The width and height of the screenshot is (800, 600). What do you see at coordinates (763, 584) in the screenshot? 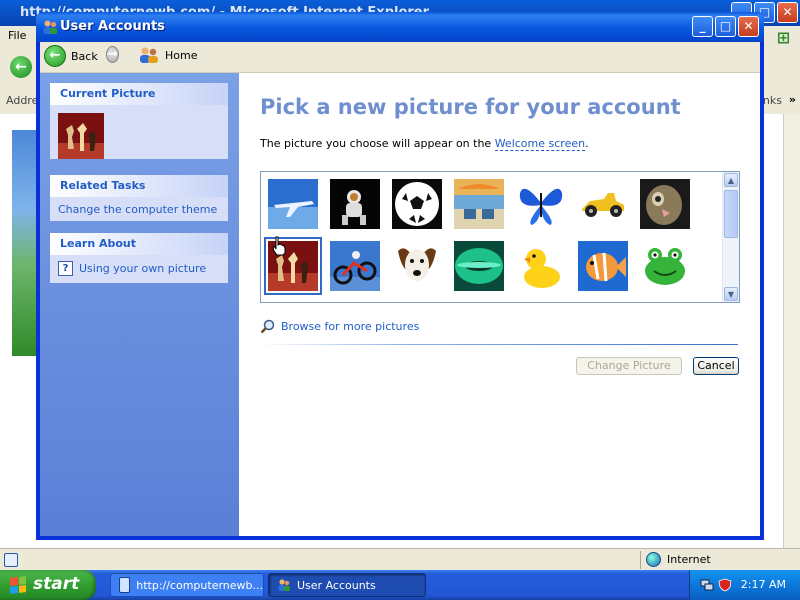
I see `clock: 2:17 AM` at bounding box center [763, 584].